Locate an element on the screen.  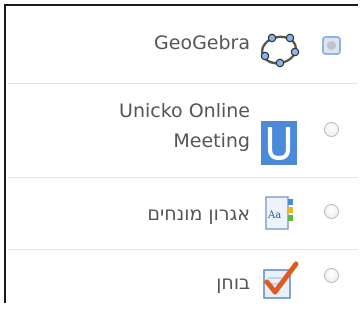
radio-quiz is located at coordinates (331, 275).